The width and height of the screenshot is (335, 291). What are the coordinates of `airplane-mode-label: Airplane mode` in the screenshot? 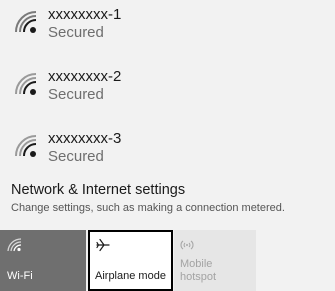 It's located at (130, 276).